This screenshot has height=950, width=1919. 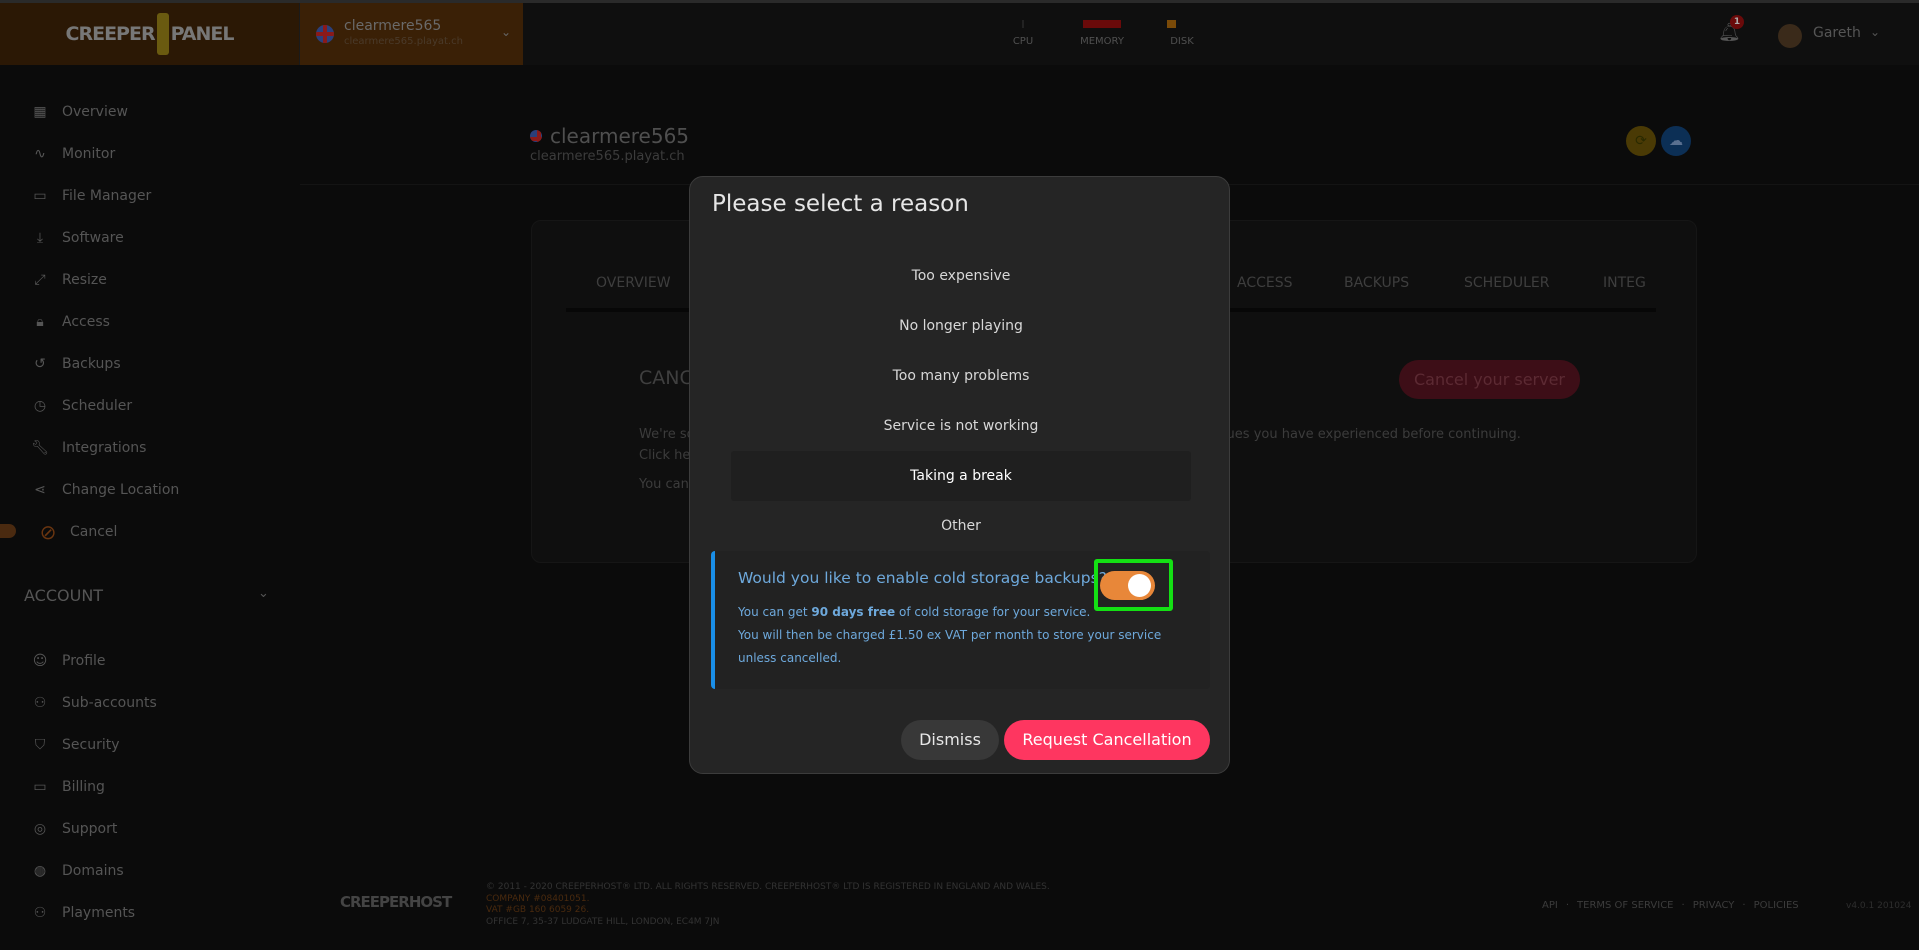 I want to click on text: You can get, so click(x=775, y=612).